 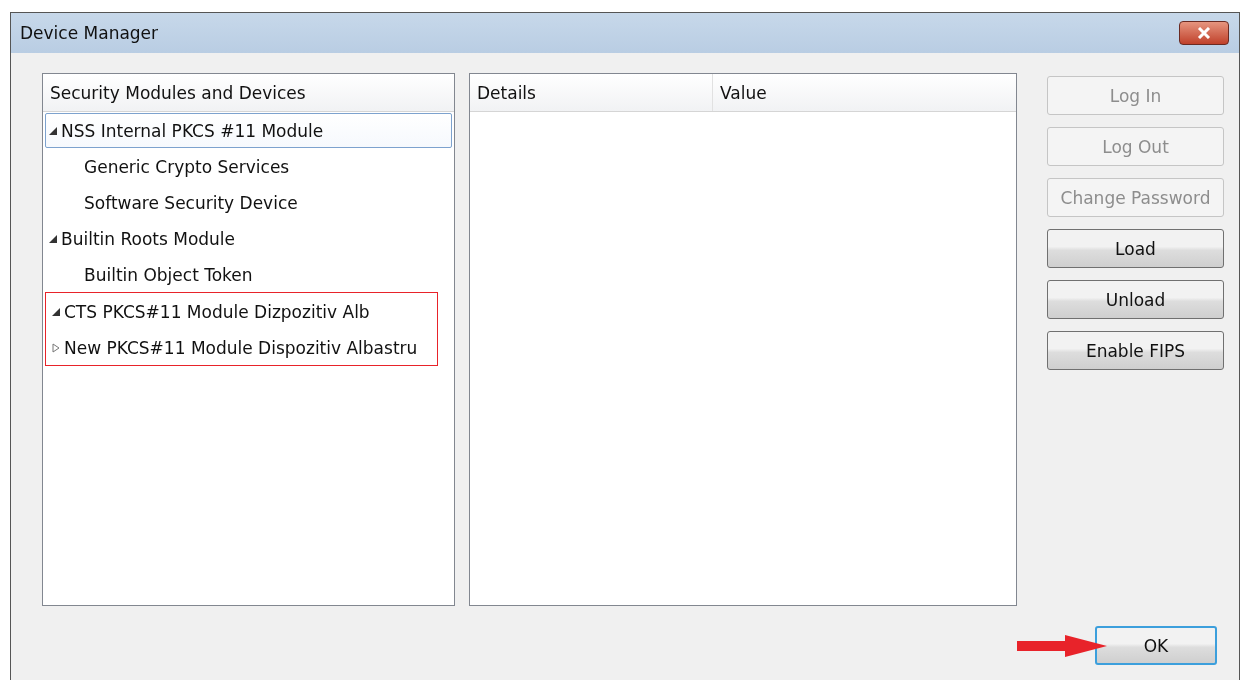 I want to click on ok-button: OK, so click(x=1156, y=645).